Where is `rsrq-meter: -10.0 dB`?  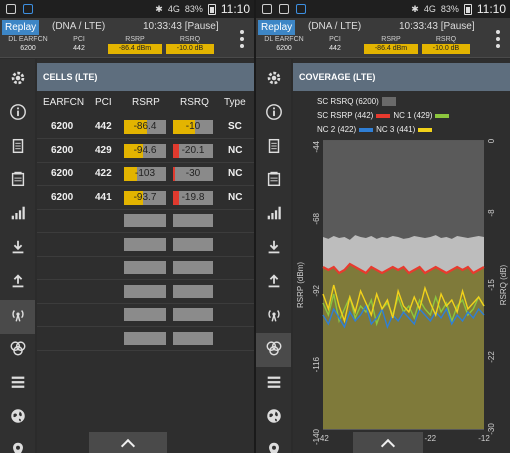 rsrq-meter: -10.0 dB is located at coordinates (446, 49).